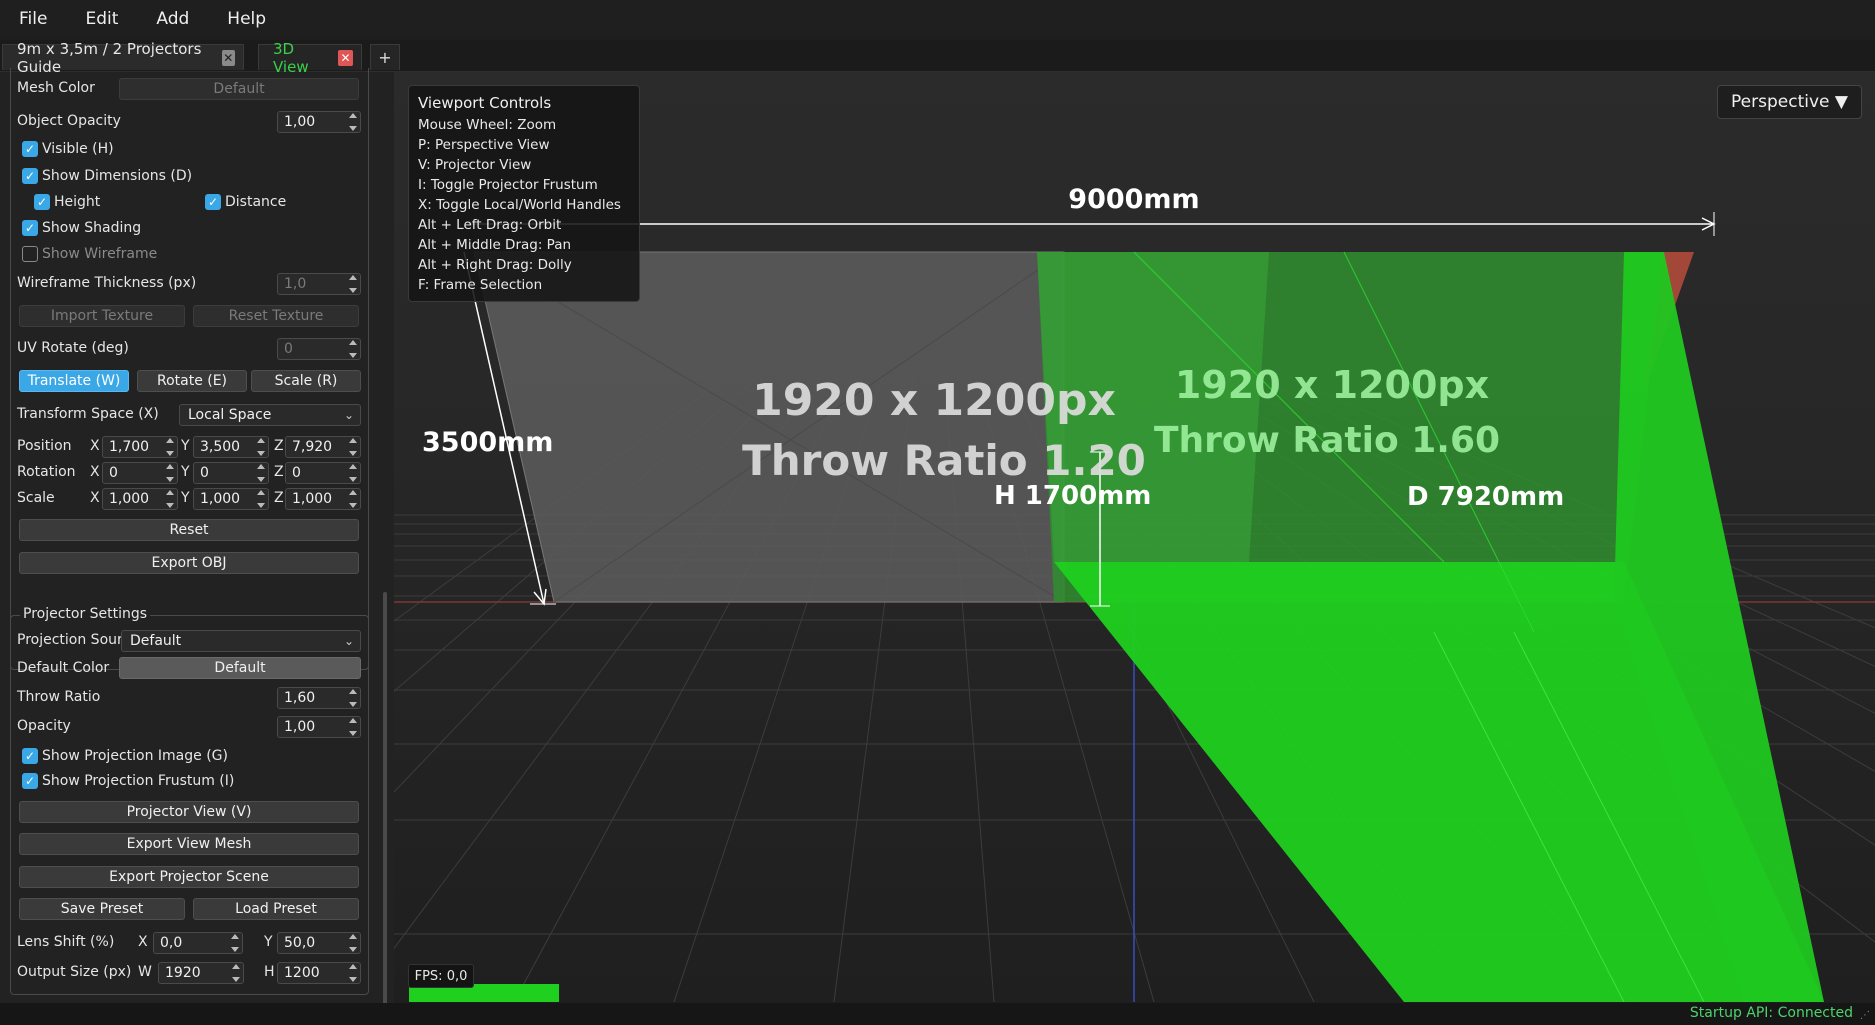  Describe the element at coordinates (67, 202) in the screenshot. I see `height-checkbox: ✓ Height` at that location.